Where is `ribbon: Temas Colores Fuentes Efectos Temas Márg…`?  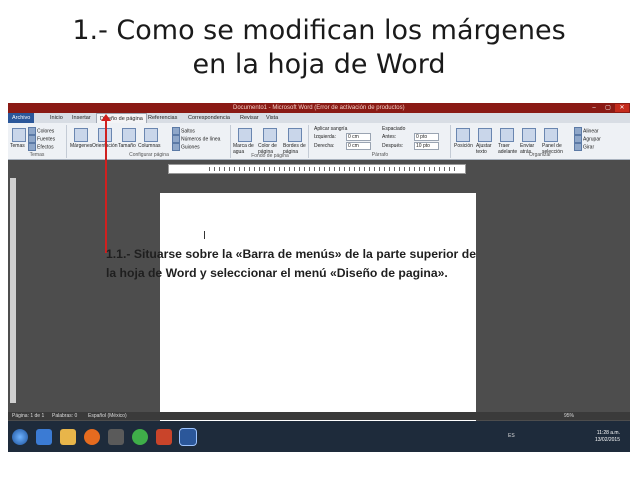 ribbon: Temas Colores Fuentes Efectos Temas Márg… is located at coordinates (319, 141).